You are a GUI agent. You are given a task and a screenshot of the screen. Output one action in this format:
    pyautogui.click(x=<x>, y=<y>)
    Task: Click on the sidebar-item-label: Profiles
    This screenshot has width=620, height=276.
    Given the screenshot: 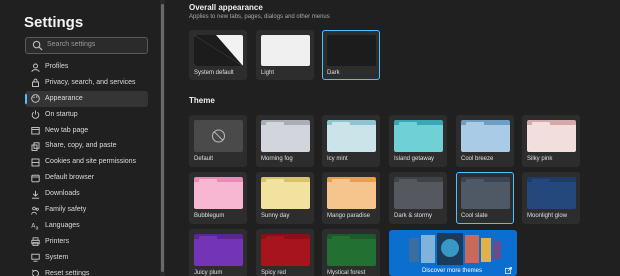 What is the action you would take?
    pyautogui.click(x=57, y=66)
    